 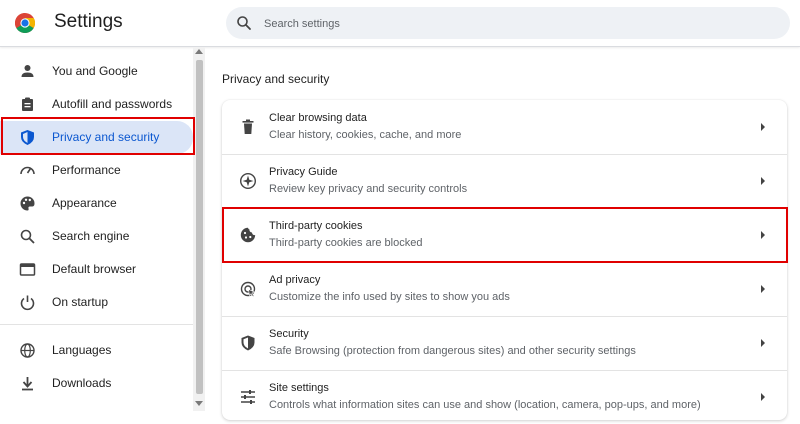 I want to click on sliders-icon, so click(x=248, y=397).